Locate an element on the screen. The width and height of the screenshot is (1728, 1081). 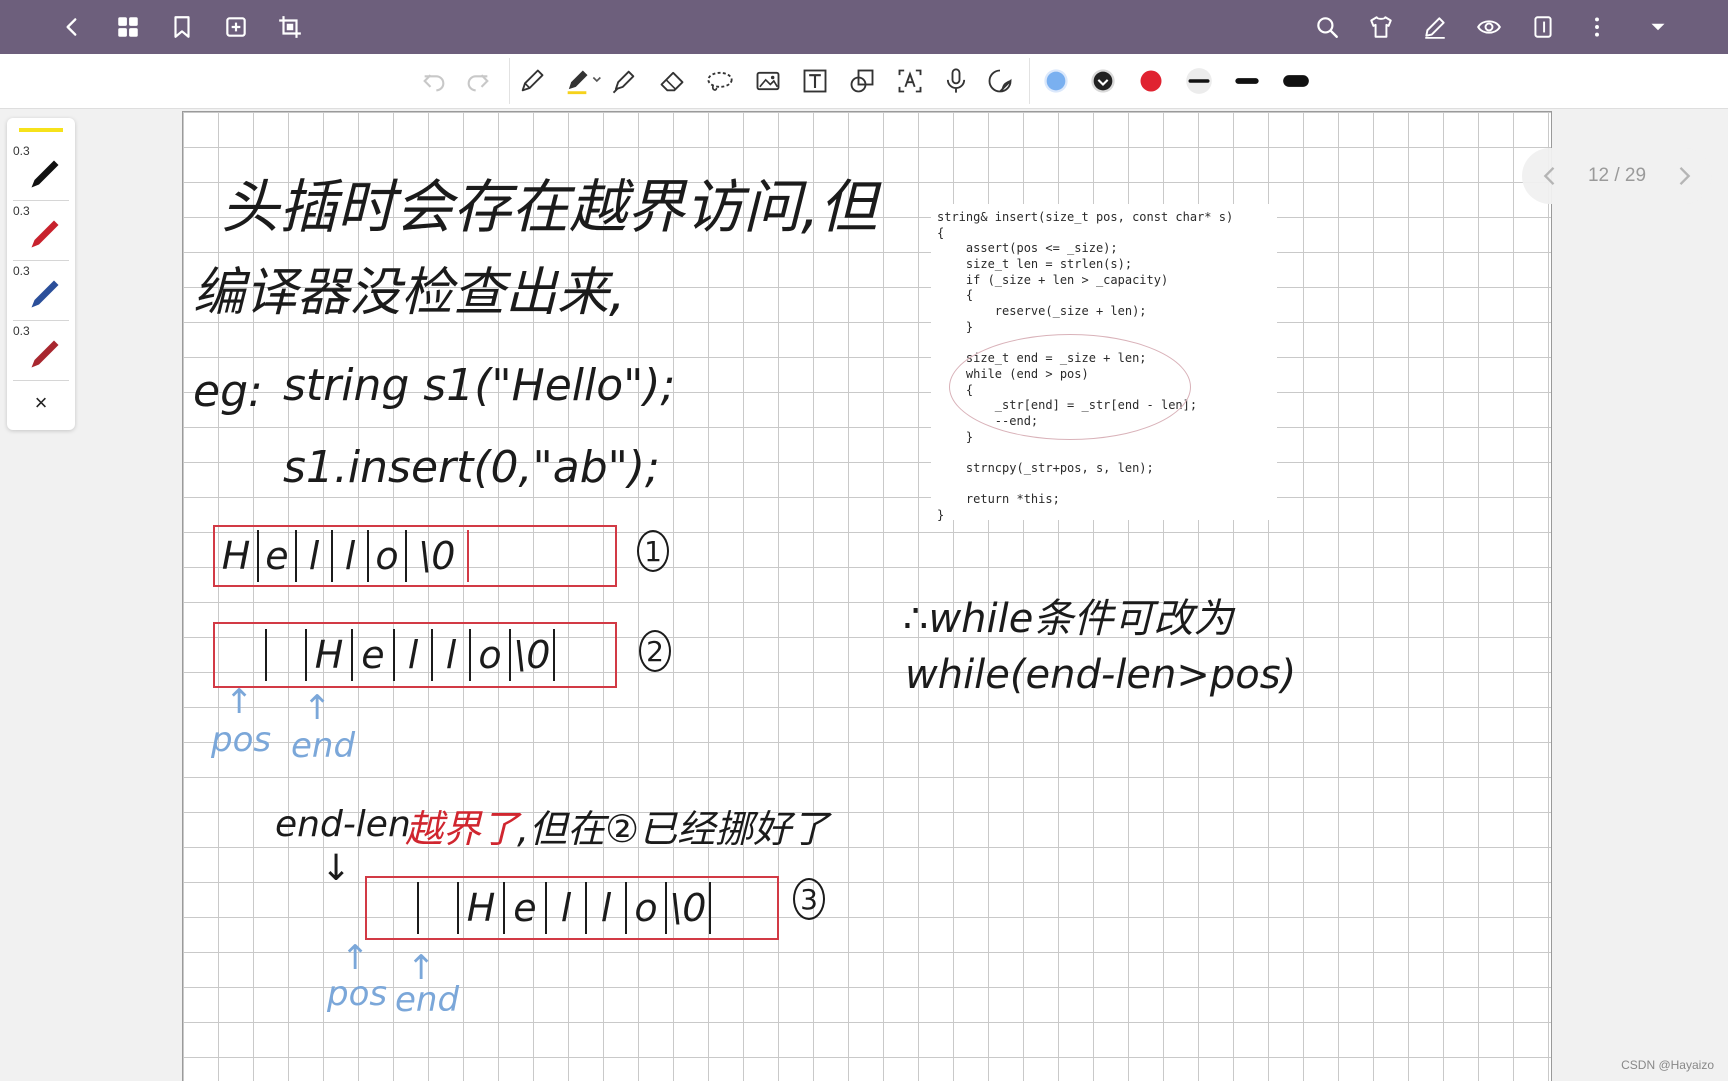
shirt-icon is located at coordinates (1381, 27).